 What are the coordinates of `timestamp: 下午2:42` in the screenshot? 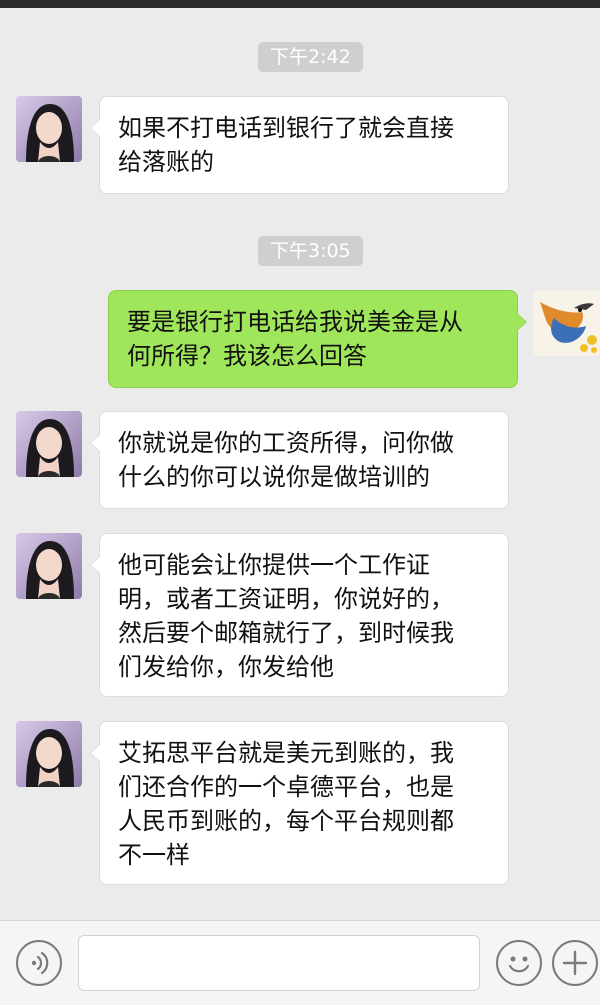 It's located at (310, 57).